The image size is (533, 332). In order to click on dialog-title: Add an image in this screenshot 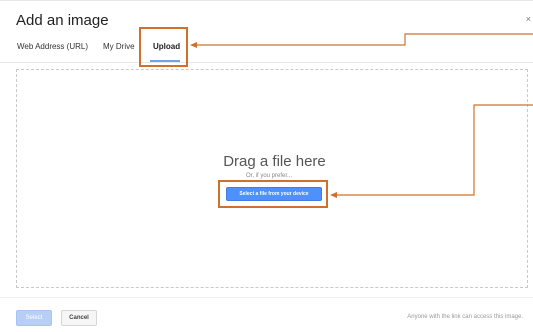, I will do `click(62, 20)`.